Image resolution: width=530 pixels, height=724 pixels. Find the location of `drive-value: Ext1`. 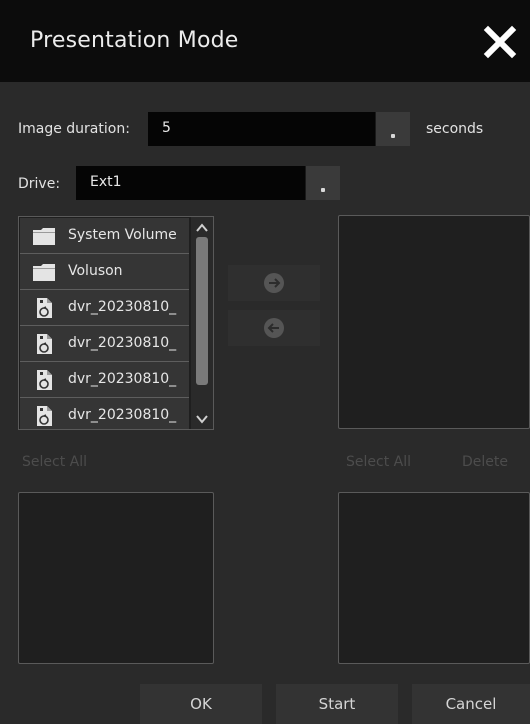

drive-value: Ext1 is located at coordinates (106, 182).